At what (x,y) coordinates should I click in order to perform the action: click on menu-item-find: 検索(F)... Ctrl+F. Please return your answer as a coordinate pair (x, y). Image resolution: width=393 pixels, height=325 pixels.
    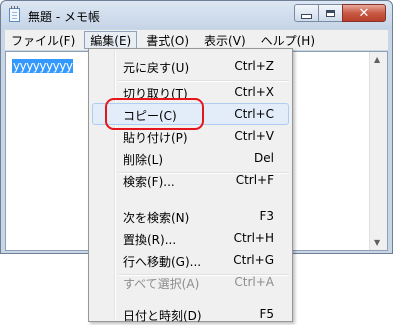
    Looking at the image, I should click on (190, 180).